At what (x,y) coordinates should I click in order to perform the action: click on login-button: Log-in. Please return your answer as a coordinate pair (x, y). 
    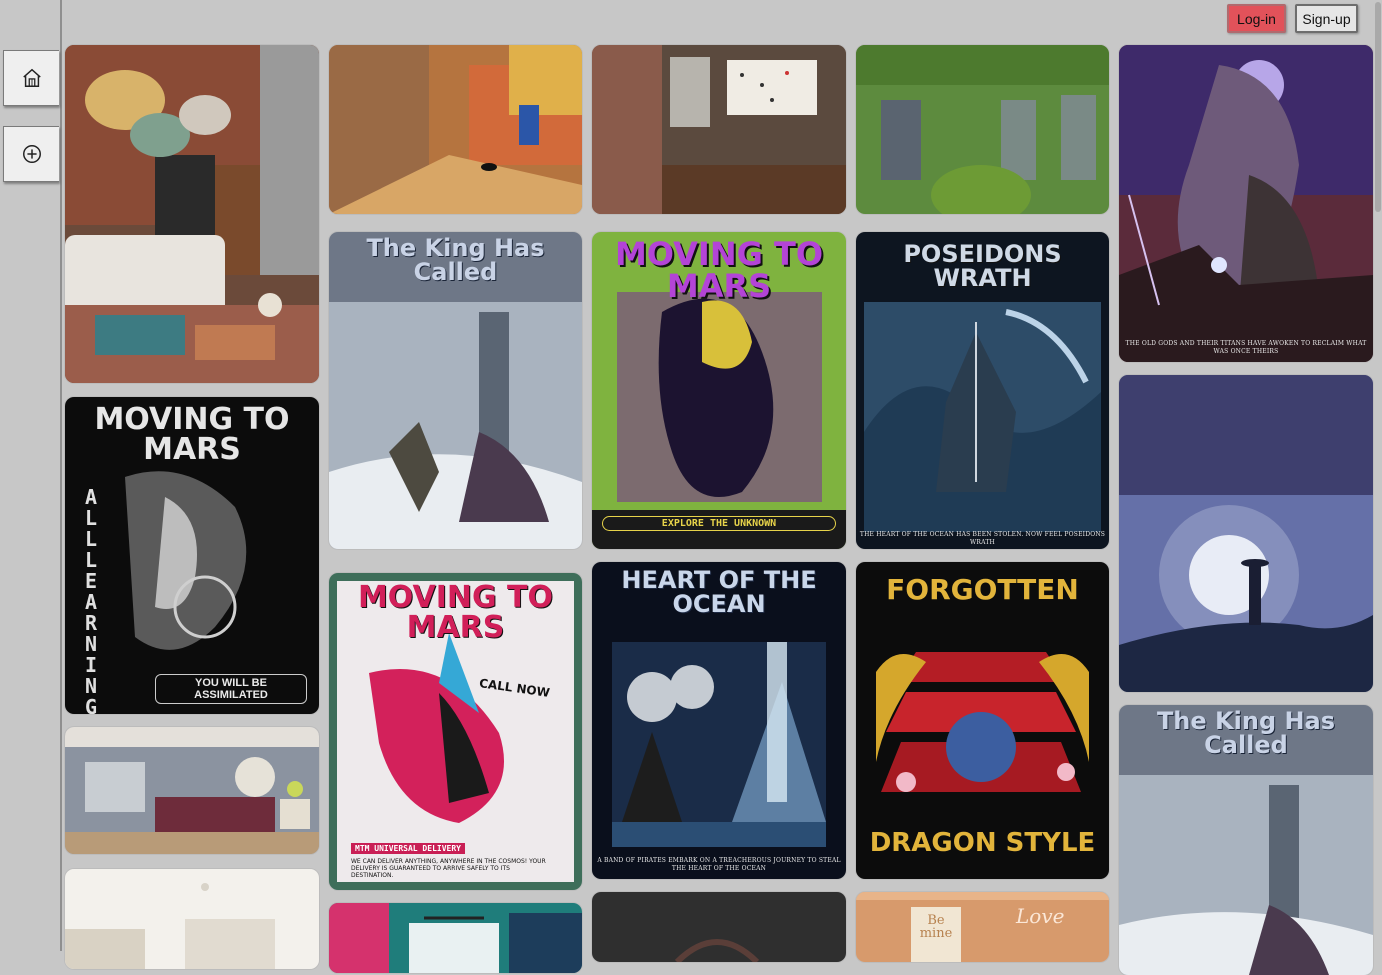
    Looking at the image, I should click on (1256, 18).